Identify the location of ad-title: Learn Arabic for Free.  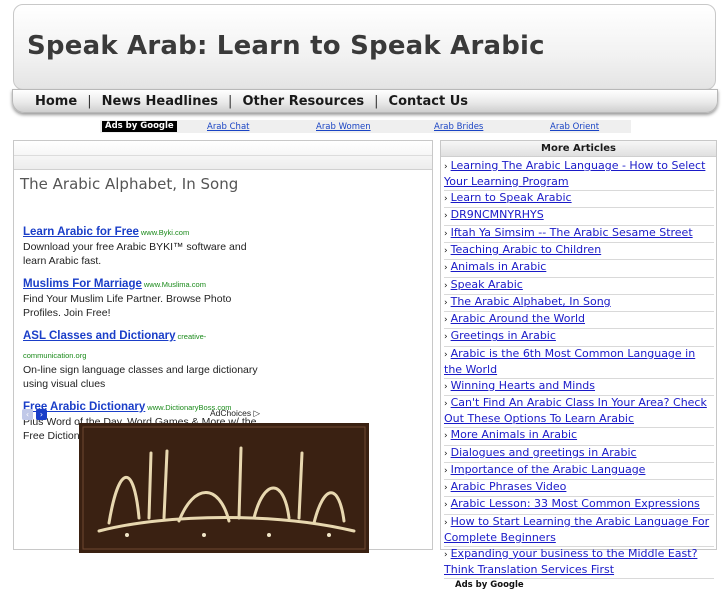
(81, 232).